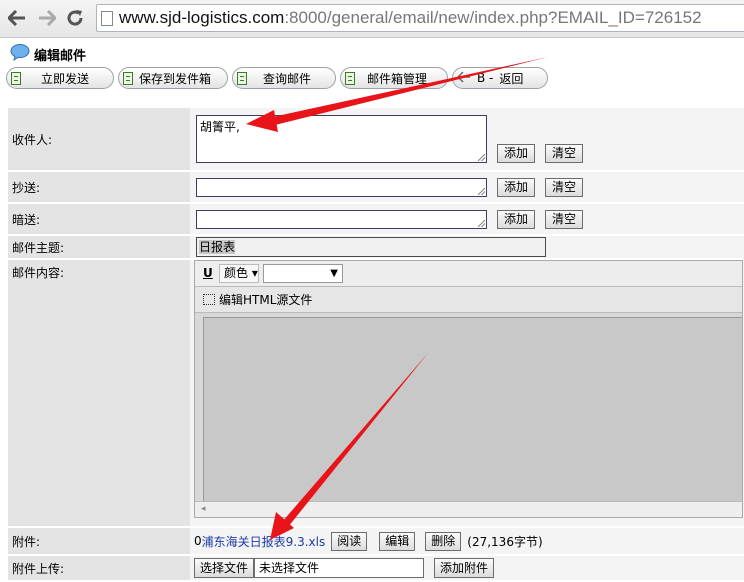  Describe the element at coordinates (203, 509) in the screenshot. I see `scroll-left-icon: ◂` at that location.